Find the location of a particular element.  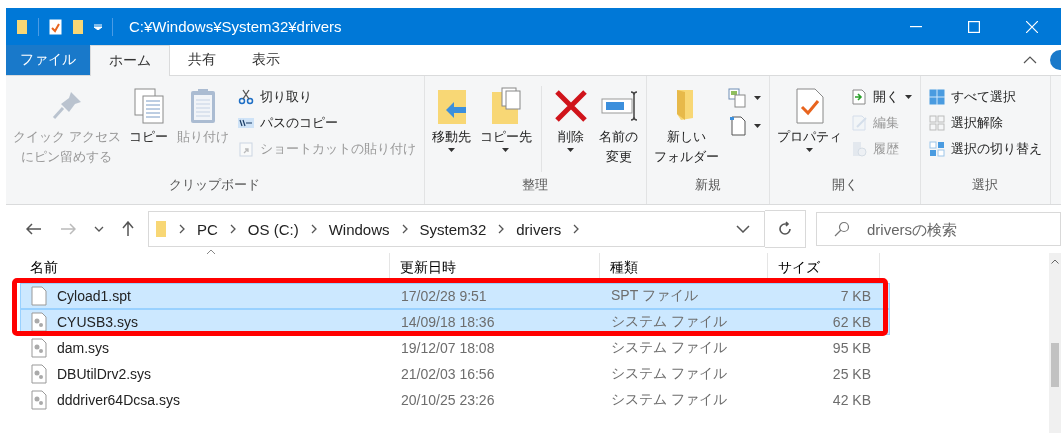

ribbon-tab: 共有 is located at coordinates (202, 60).